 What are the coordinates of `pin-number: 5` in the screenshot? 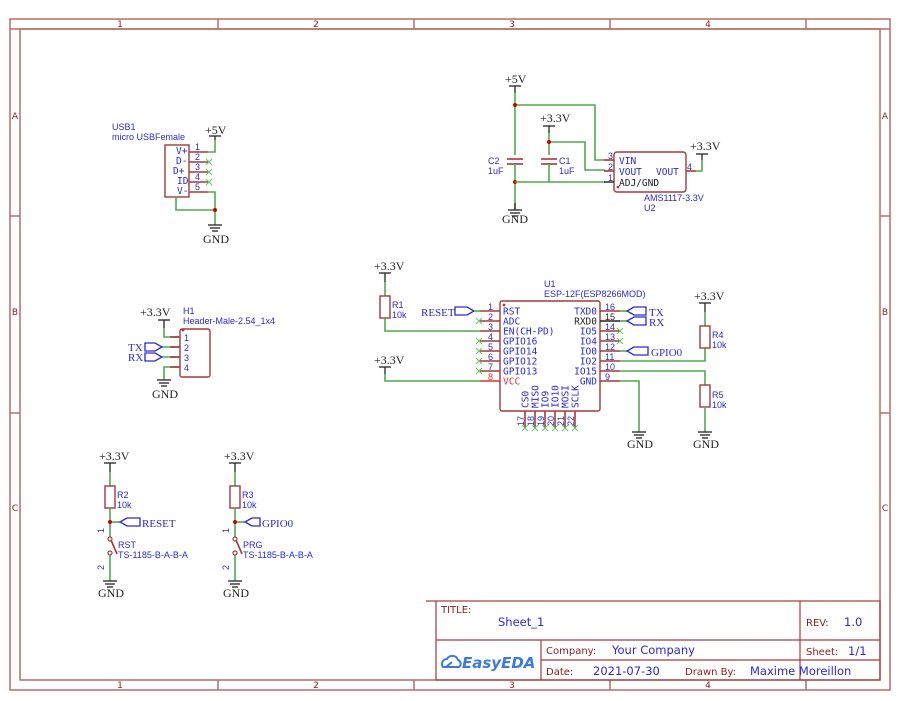 It's located at (490, 347).